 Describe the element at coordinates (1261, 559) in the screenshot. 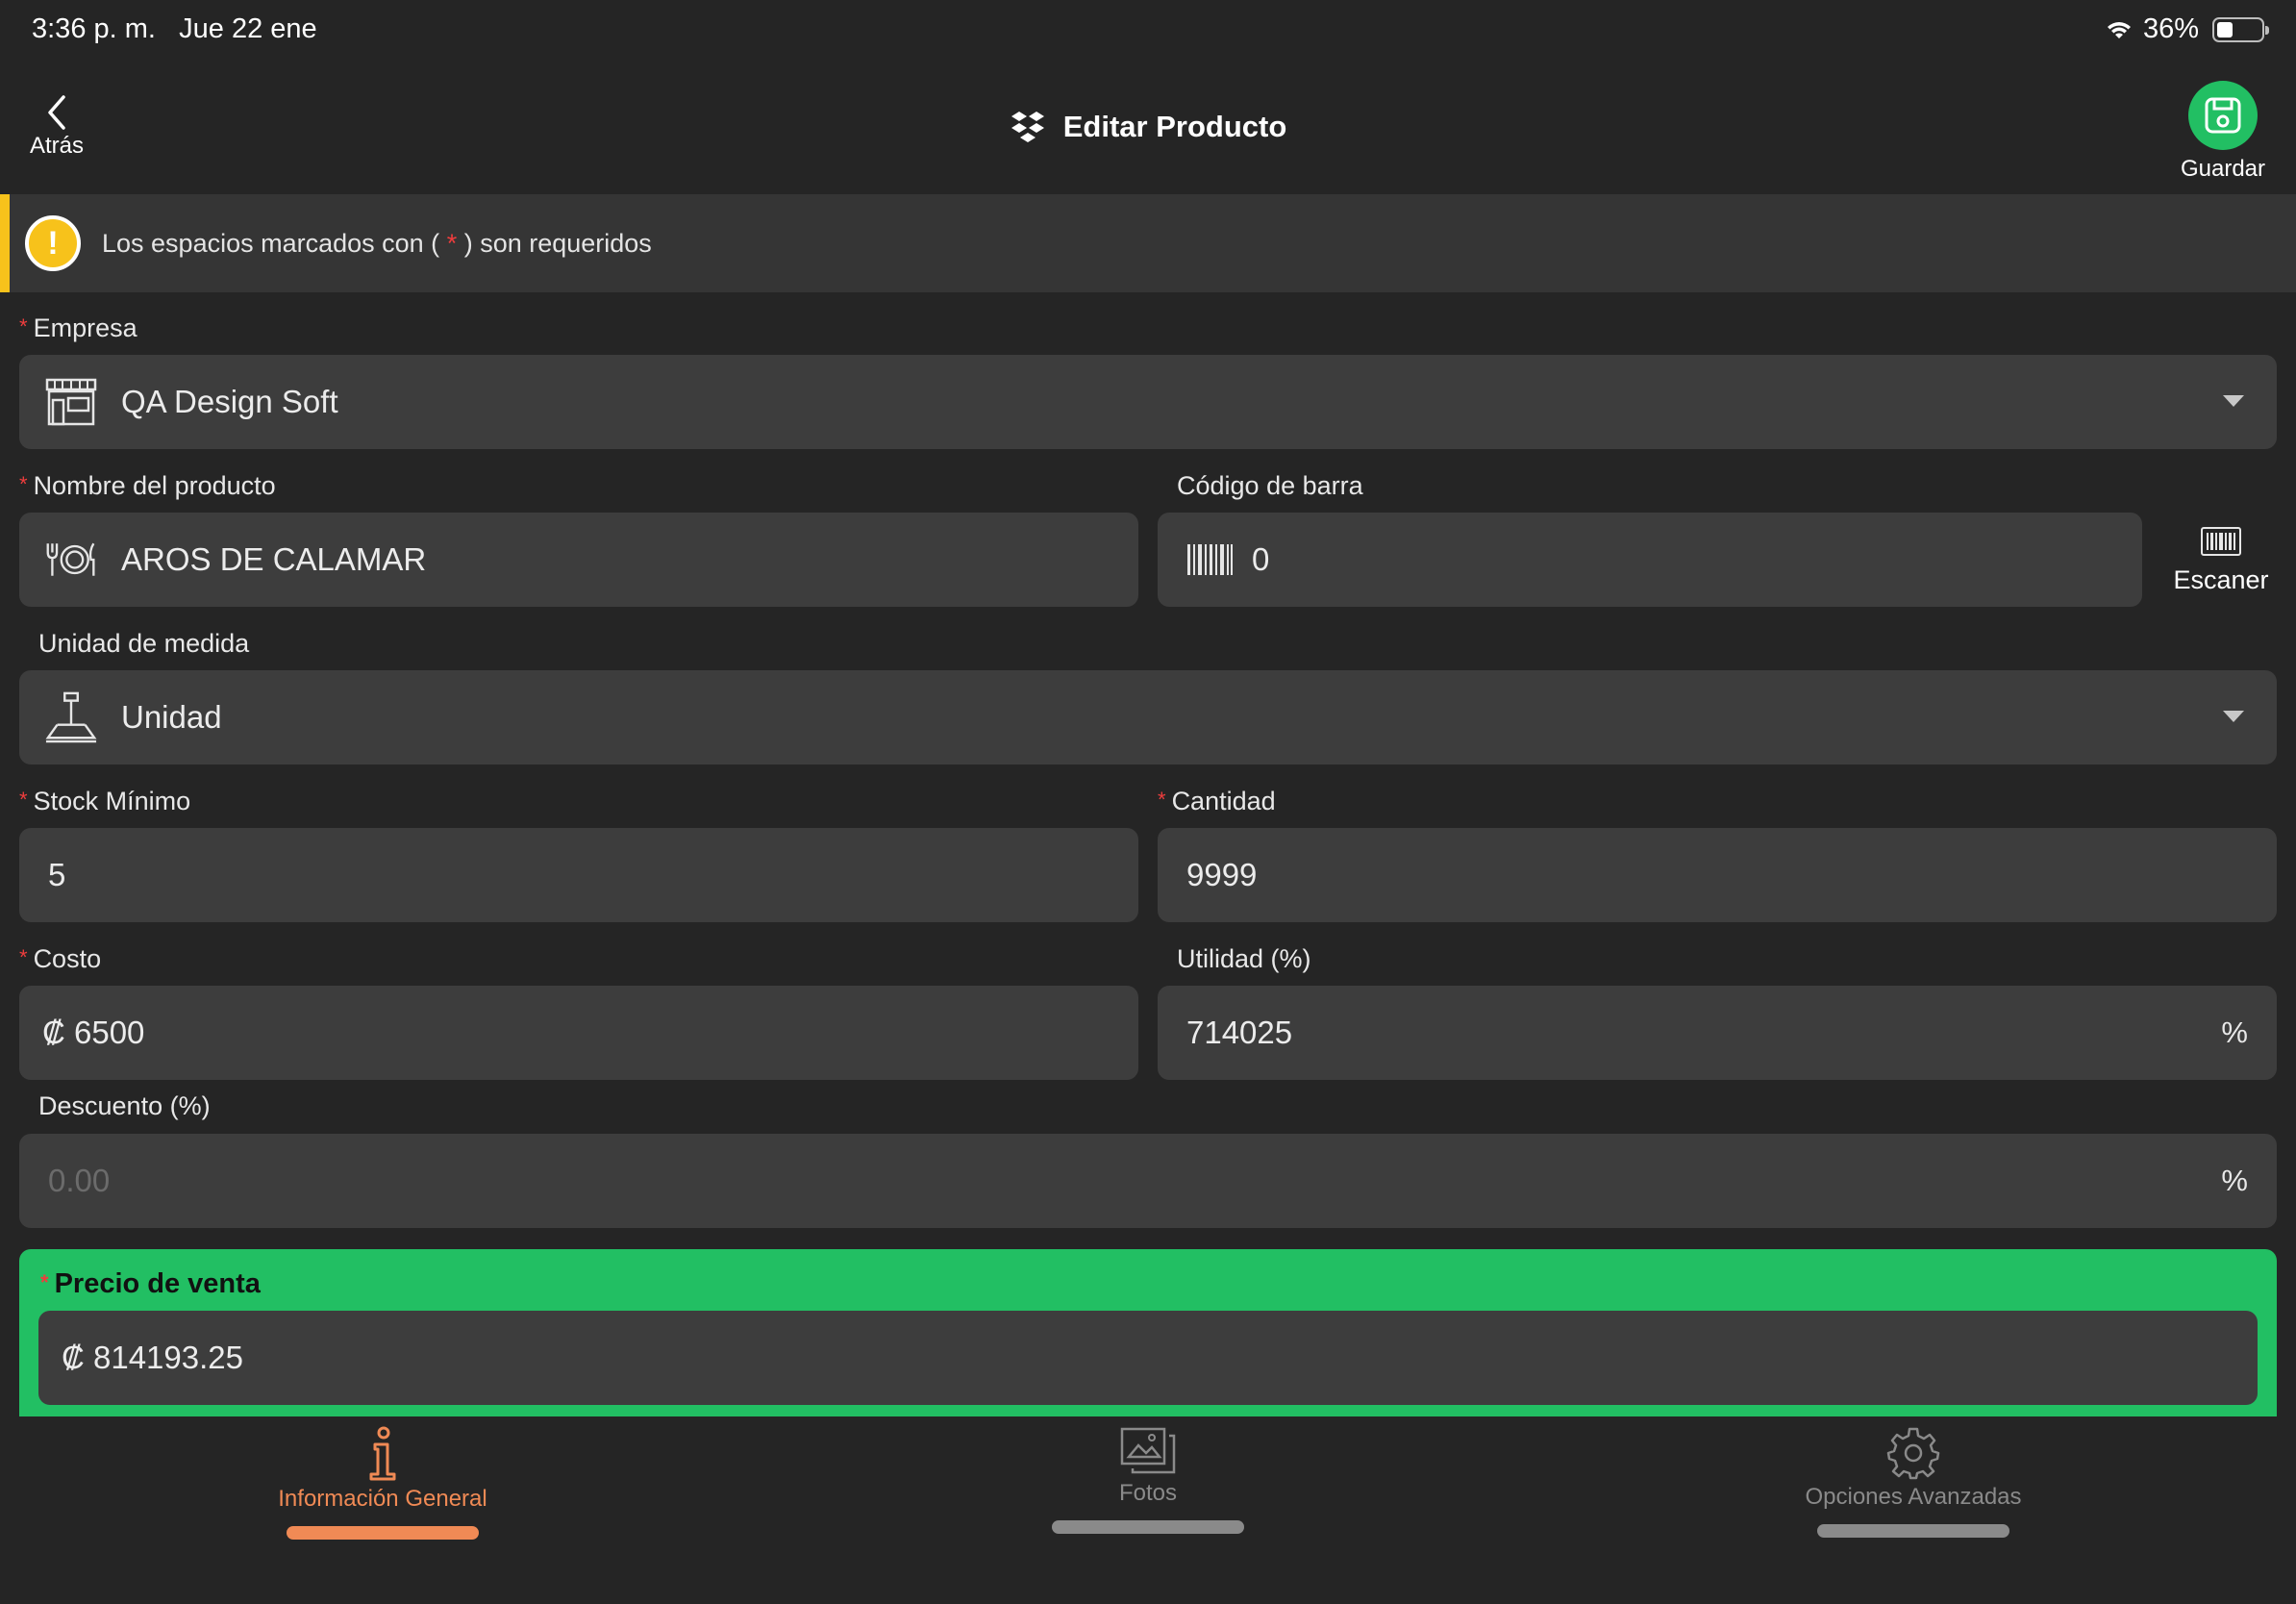

I see `codigo-value: 0` at that location.